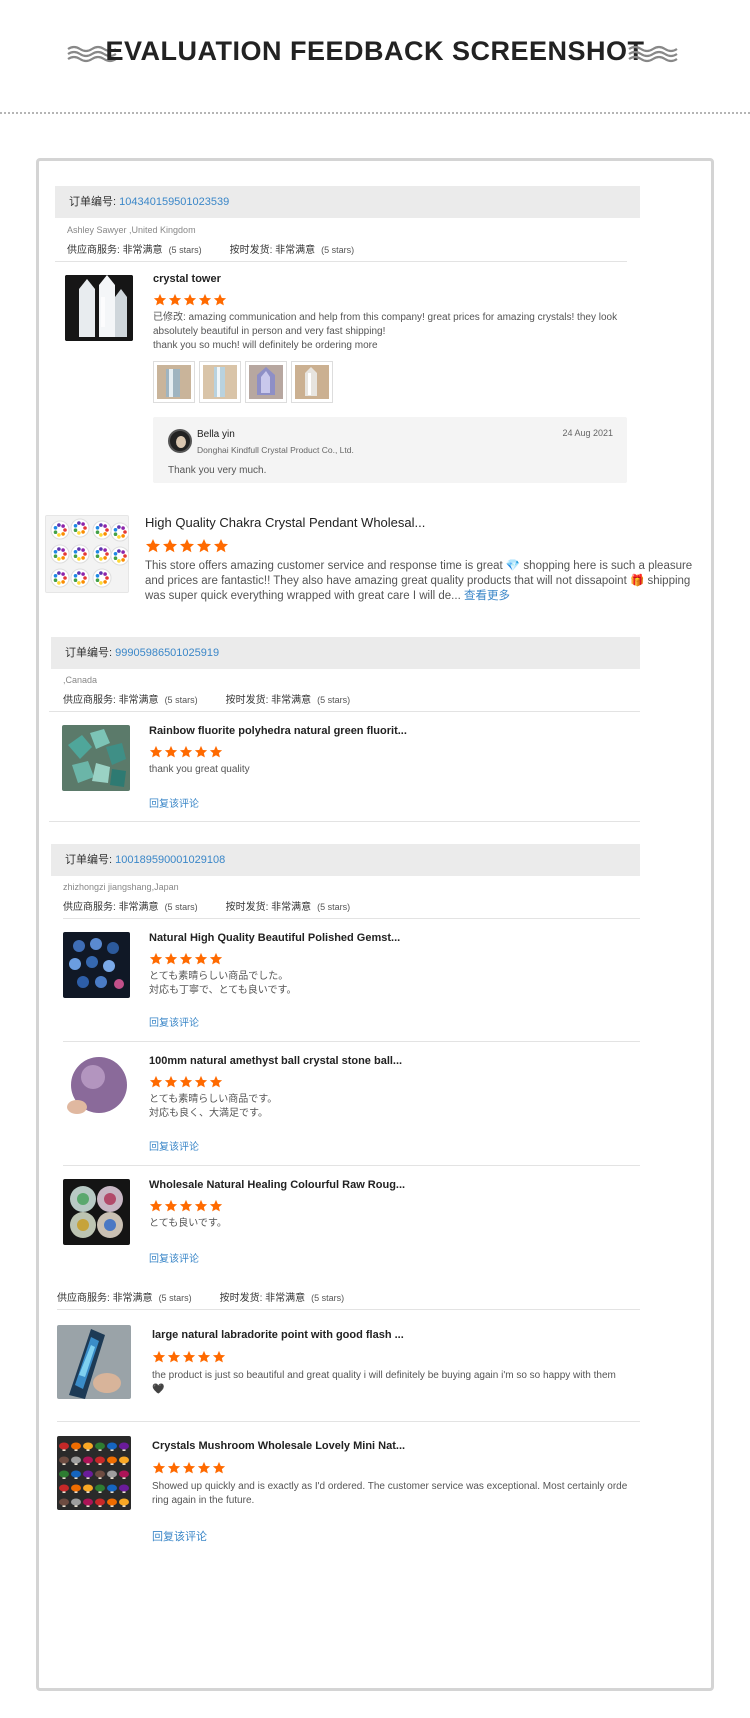 The image size is (750, 1718). I want to click on review-text: thank you great quality, so click(199, 769).